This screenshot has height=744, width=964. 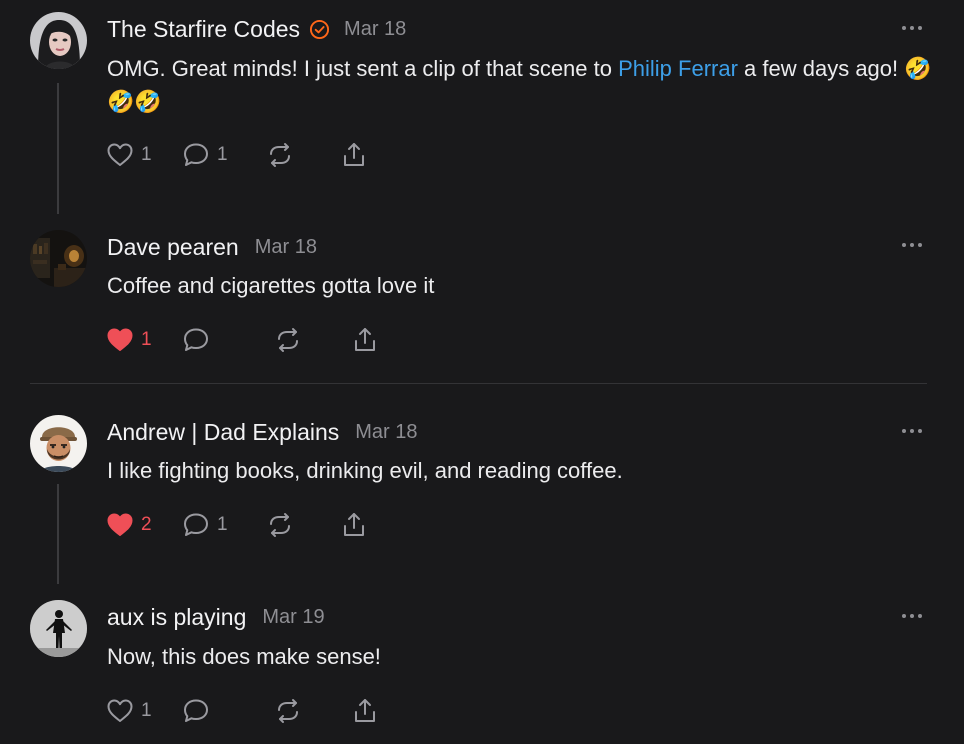 I want to click on silhouette-figure-avatar, so click(x=58, y=628).